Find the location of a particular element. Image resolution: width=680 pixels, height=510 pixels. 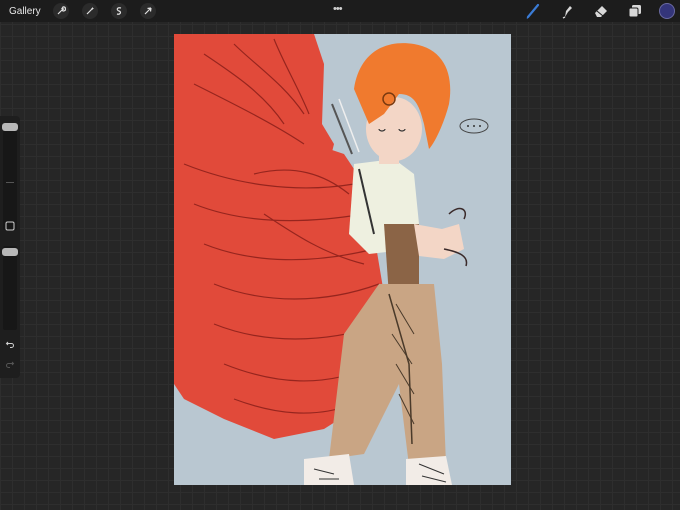

layers-icon is located at coordinates (635, 11).